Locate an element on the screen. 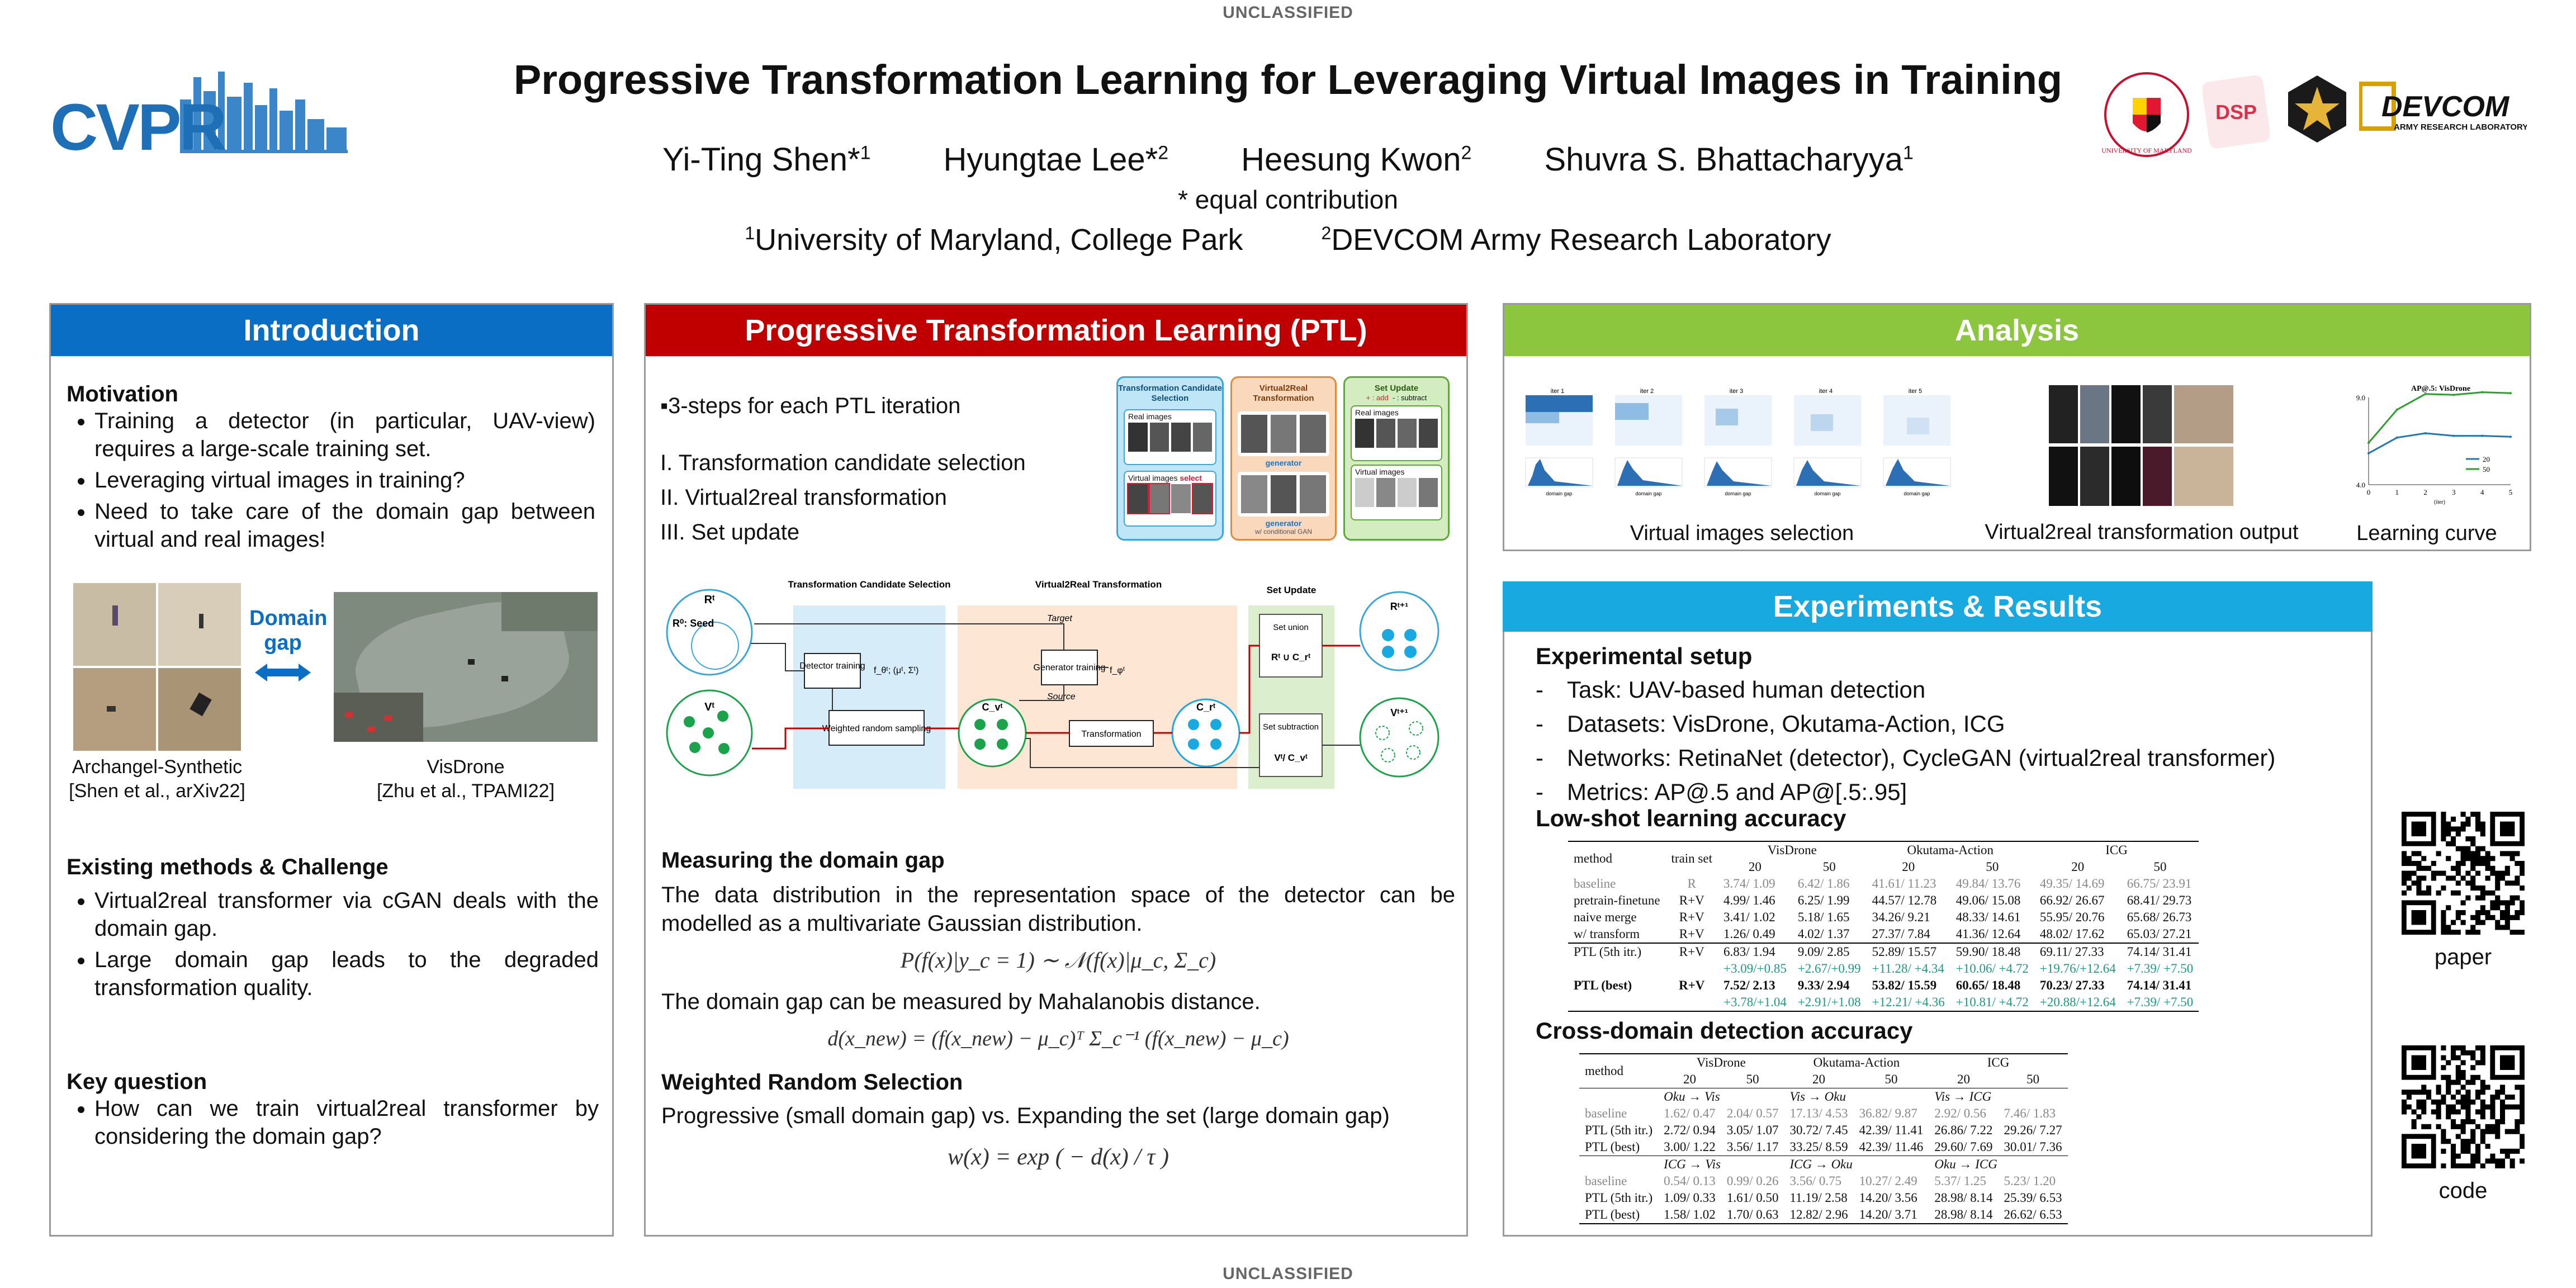 The height and width of the screenshot is (1288, 2576). svg-text: UNIVERSITY OF MARYLAND is located at coordinates (2146, 150).